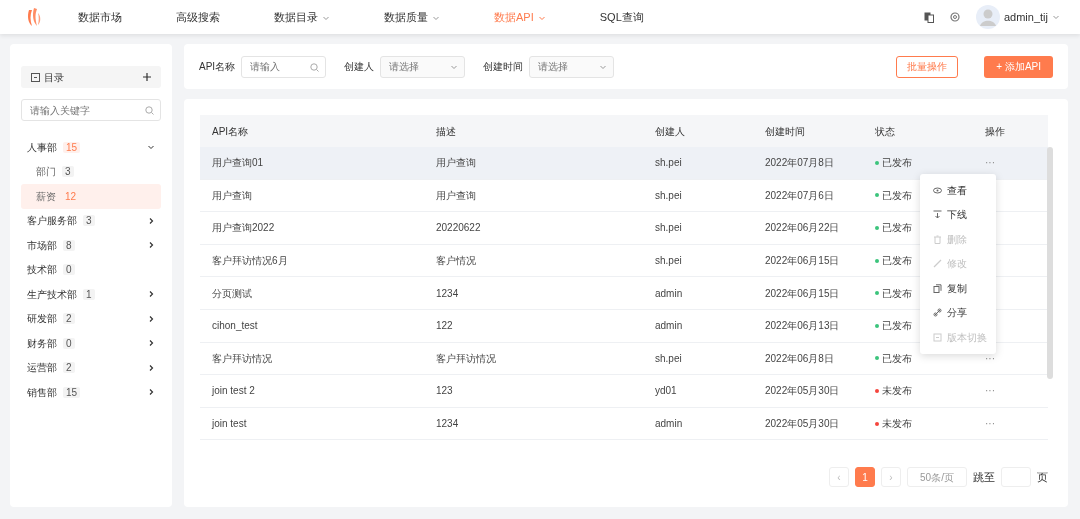 The width and height of the screenshot is (1080, 519). What do you see at coordinates (284, 66) in the screenshot?
I see `search-field: 请输入` at bounding box center [284, 66].